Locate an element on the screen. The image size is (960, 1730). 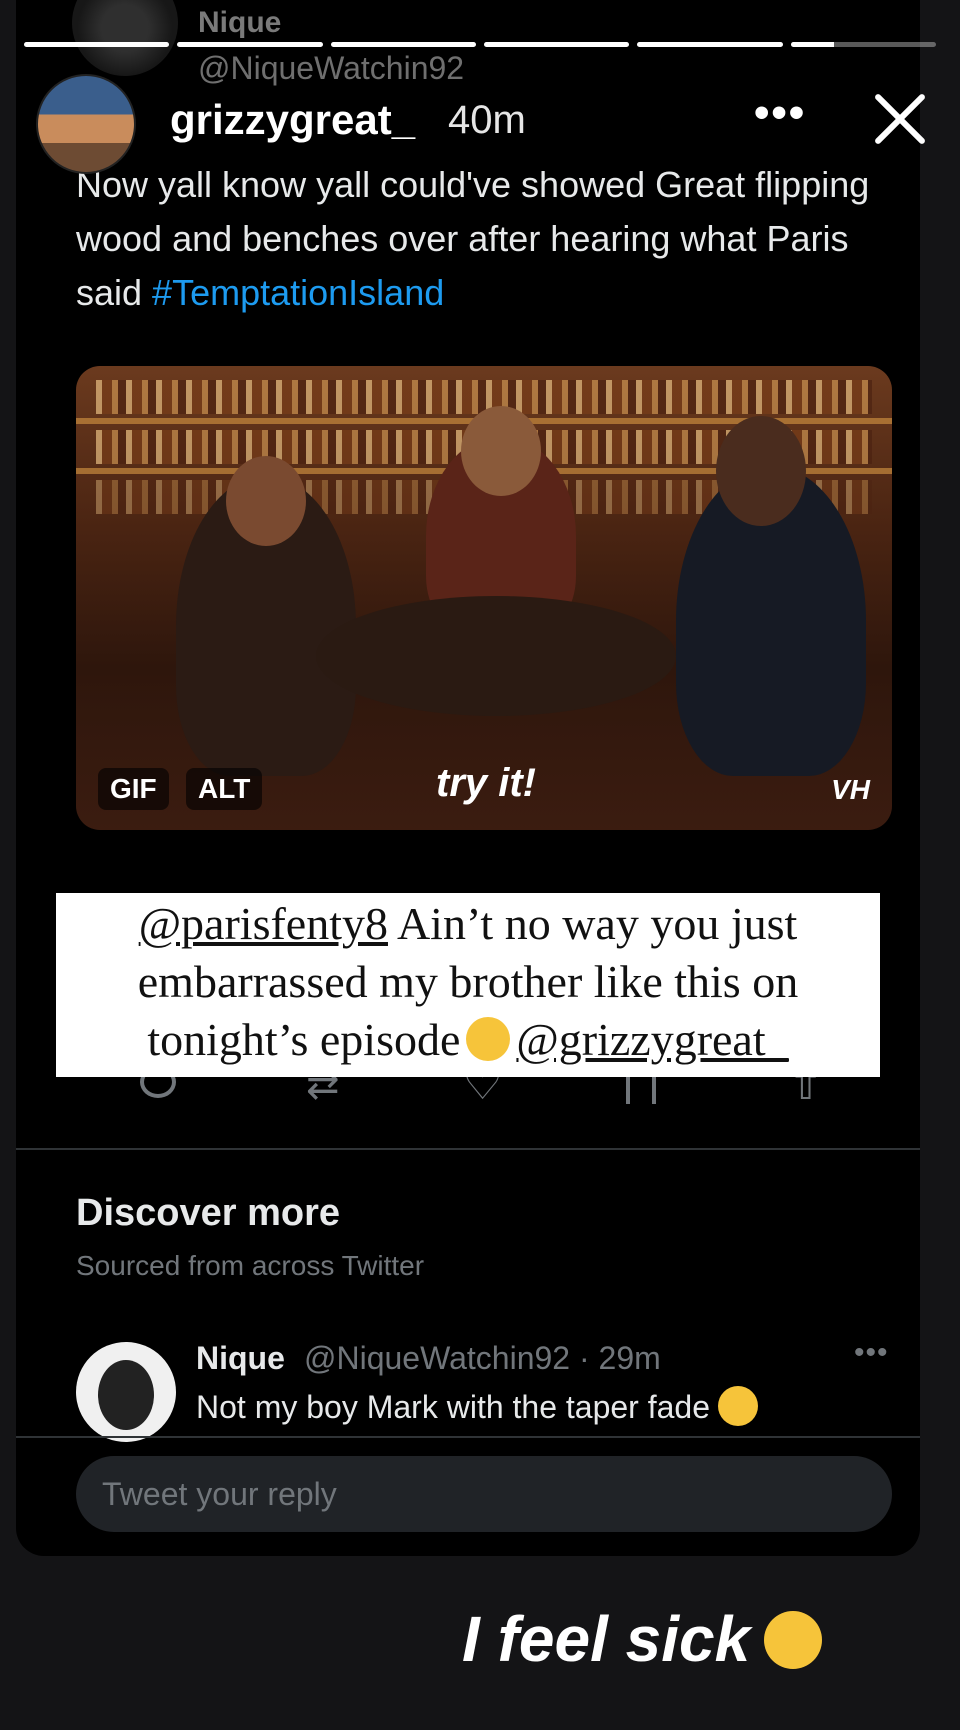
story-username: grizzygreat_ is located at coordinates (292, 120).